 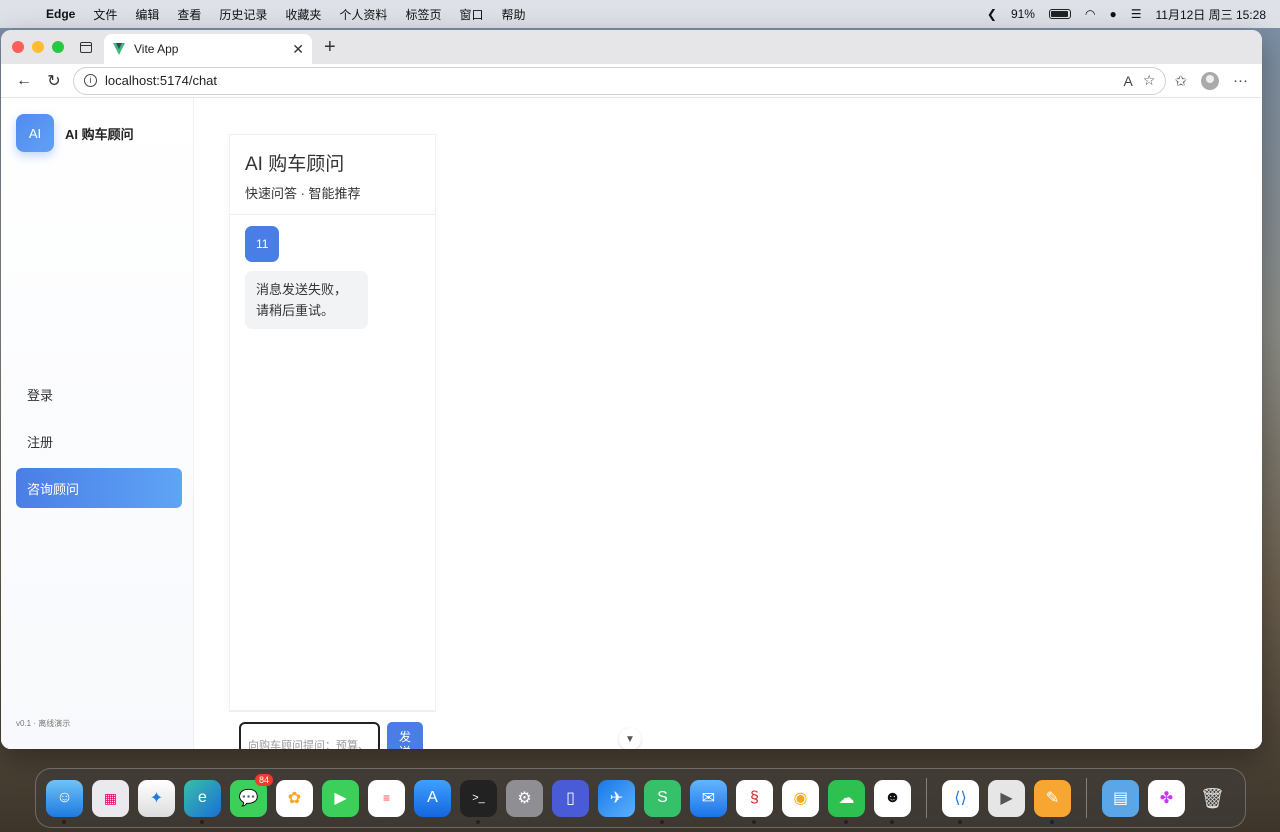 I want to click on sidebar-nav: 登录 注册 咨询顾问, so click(x=99, y=444).